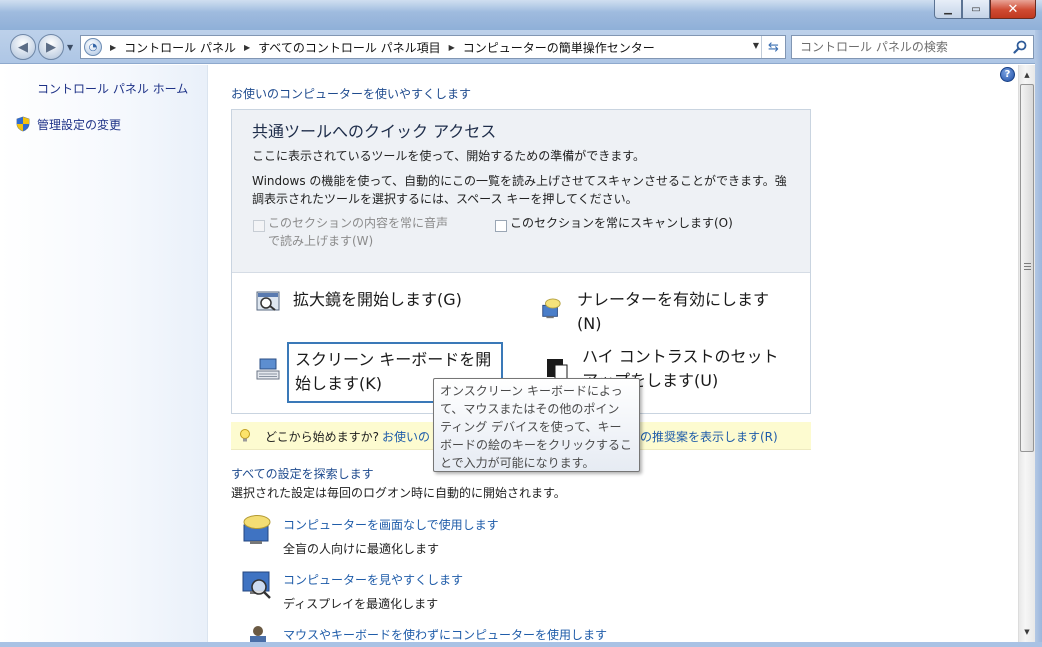 The height and width of the screenshot is (647, 1042). Describe the element at coordinates (756, 45) in the screenshot. I see `address-dropdown-icon: ▼` at that location.